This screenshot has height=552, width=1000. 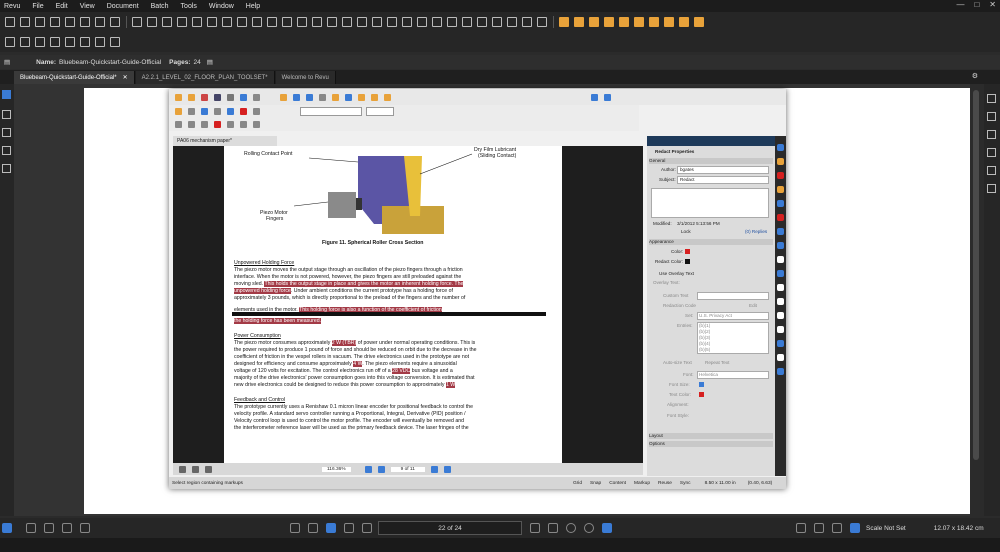 I want to click on highlight-icon, so click(x=182, y=22).